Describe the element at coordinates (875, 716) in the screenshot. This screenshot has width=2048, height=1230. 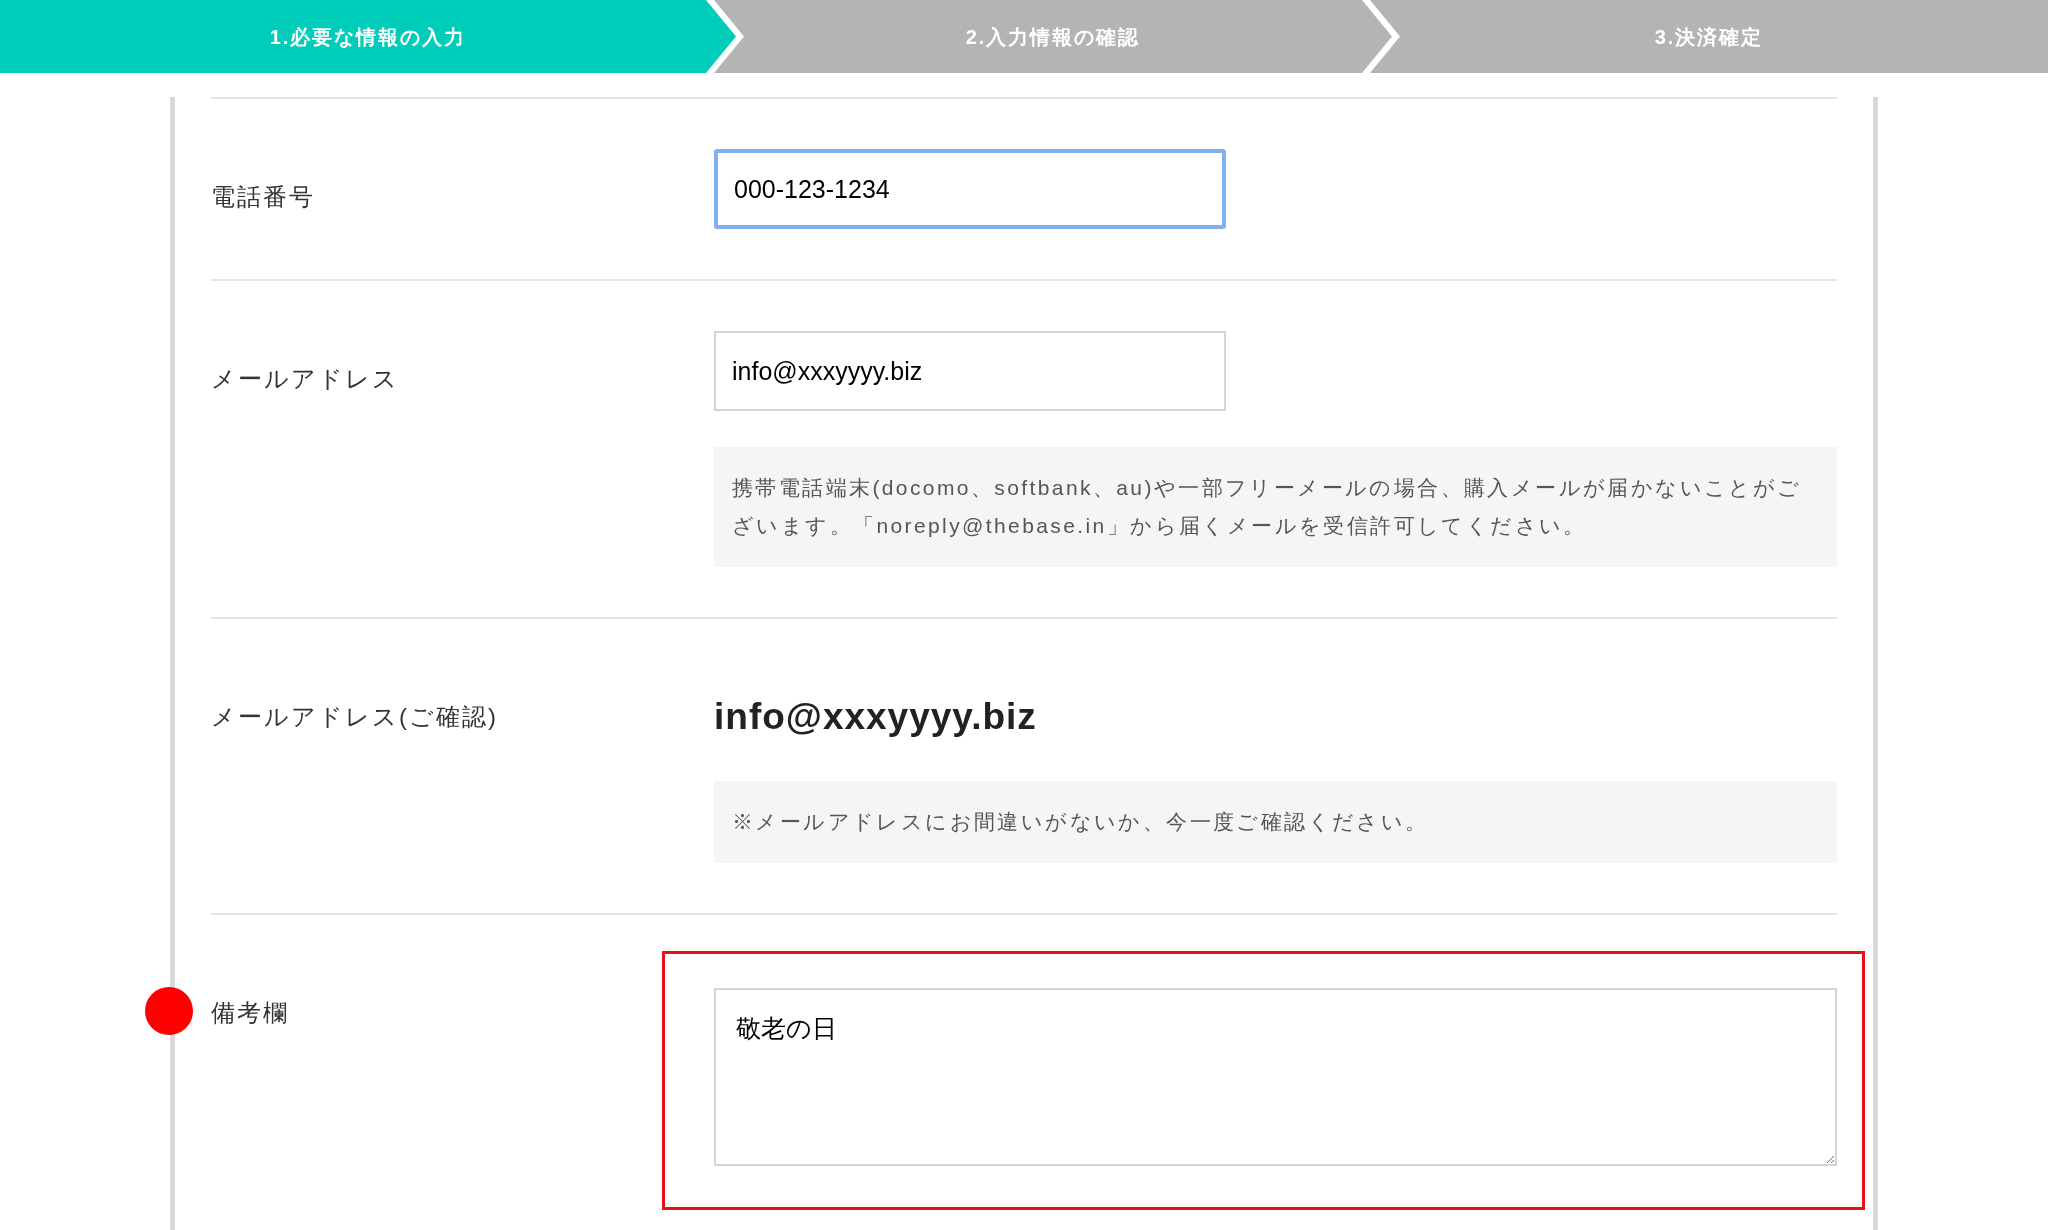
I see `email-confirm-value: info@xxxyyyy.biz` at that location.